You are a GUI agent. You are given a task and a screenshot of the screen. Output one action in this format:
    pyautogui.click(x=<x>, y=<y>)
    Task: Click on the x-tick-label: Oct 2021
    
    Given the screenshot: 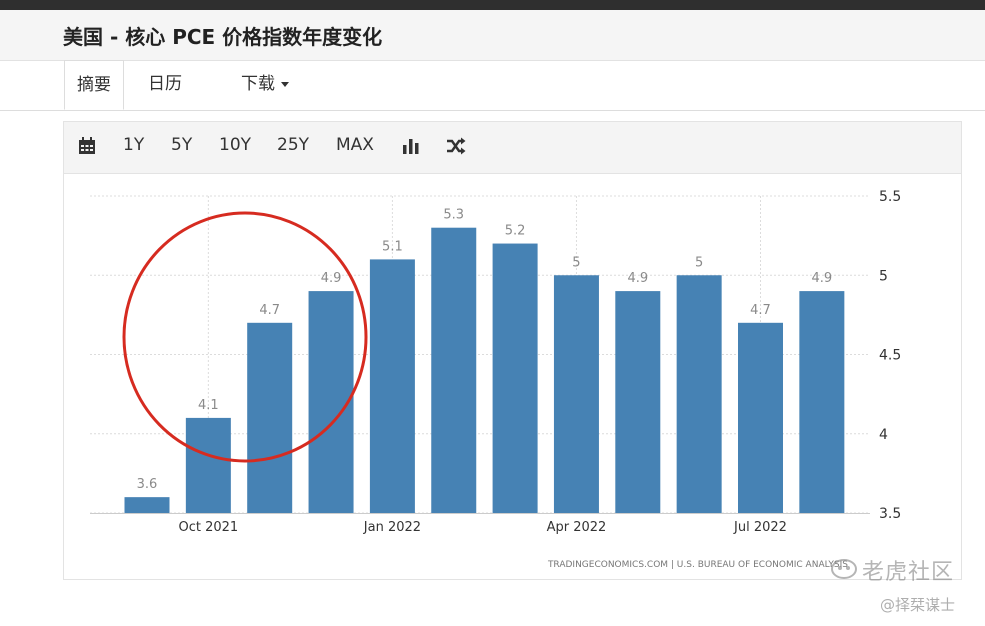 What is the action you would take?
    pyautogui.click(x=208, y=527)
    